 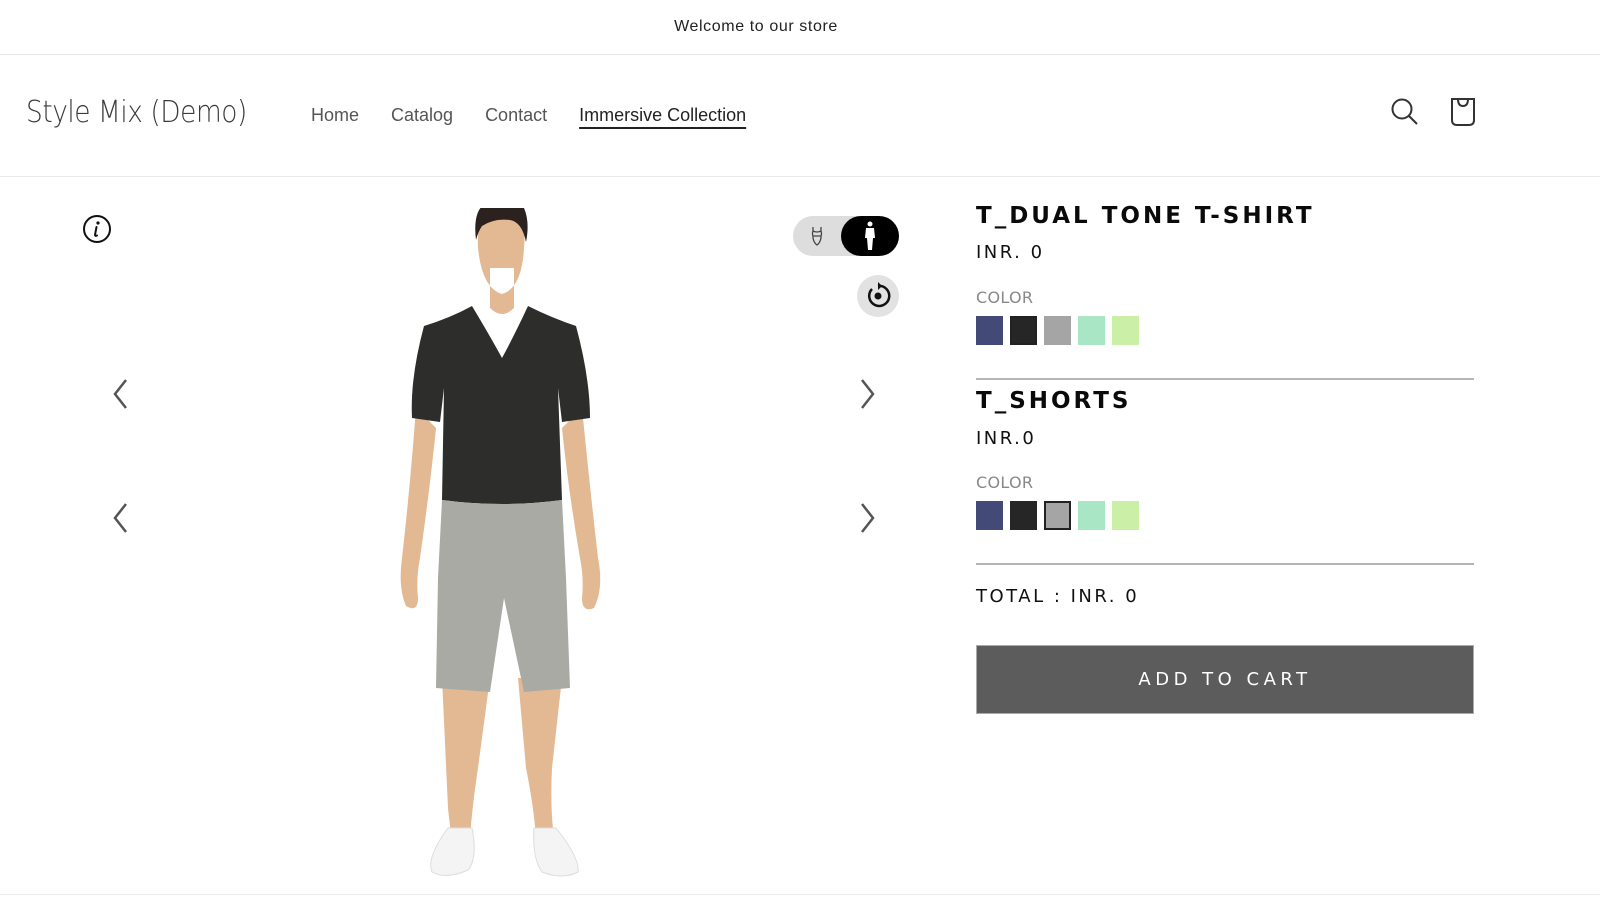 What do you see at coordinates (800, 894) in the screenshot?
I see `footer-divider` at bounding box center [800, 894].